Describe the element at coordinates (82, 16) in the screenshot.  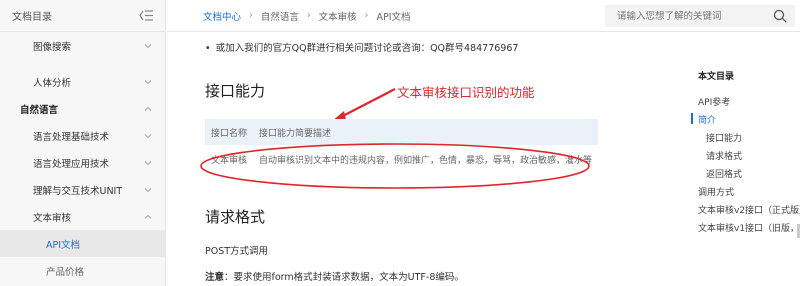
I see `sidebar-header: 文档目录` at that location.